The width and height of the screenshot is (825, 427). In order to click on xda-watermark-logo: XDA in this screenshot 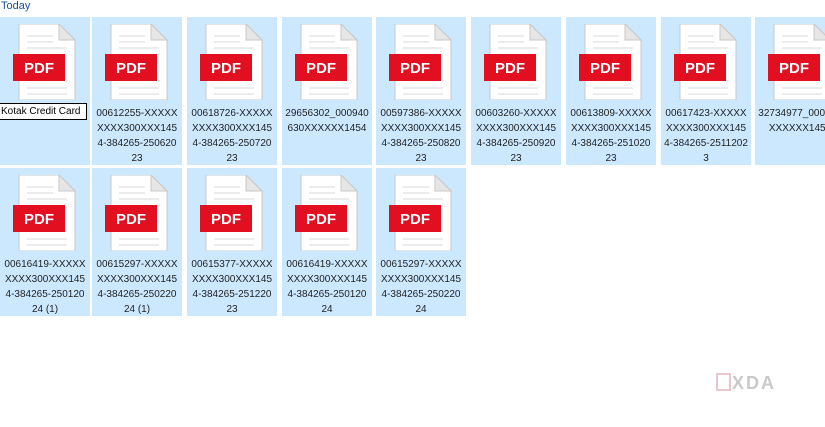, I will do `click(746, 383)`.